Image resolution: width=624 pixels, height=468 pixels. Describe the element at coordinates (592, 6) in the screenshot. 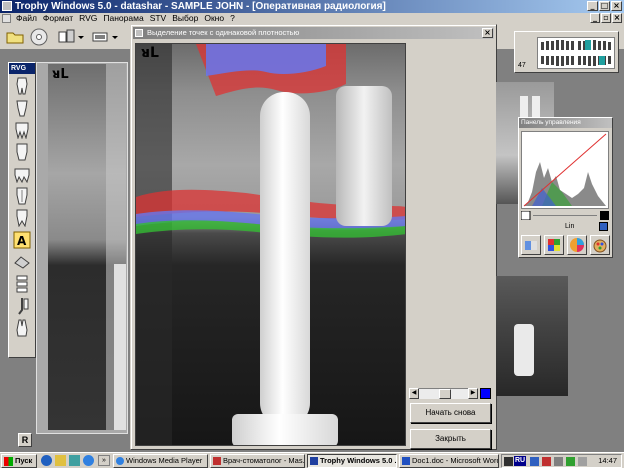

I see `minimize-button: _` at that location.